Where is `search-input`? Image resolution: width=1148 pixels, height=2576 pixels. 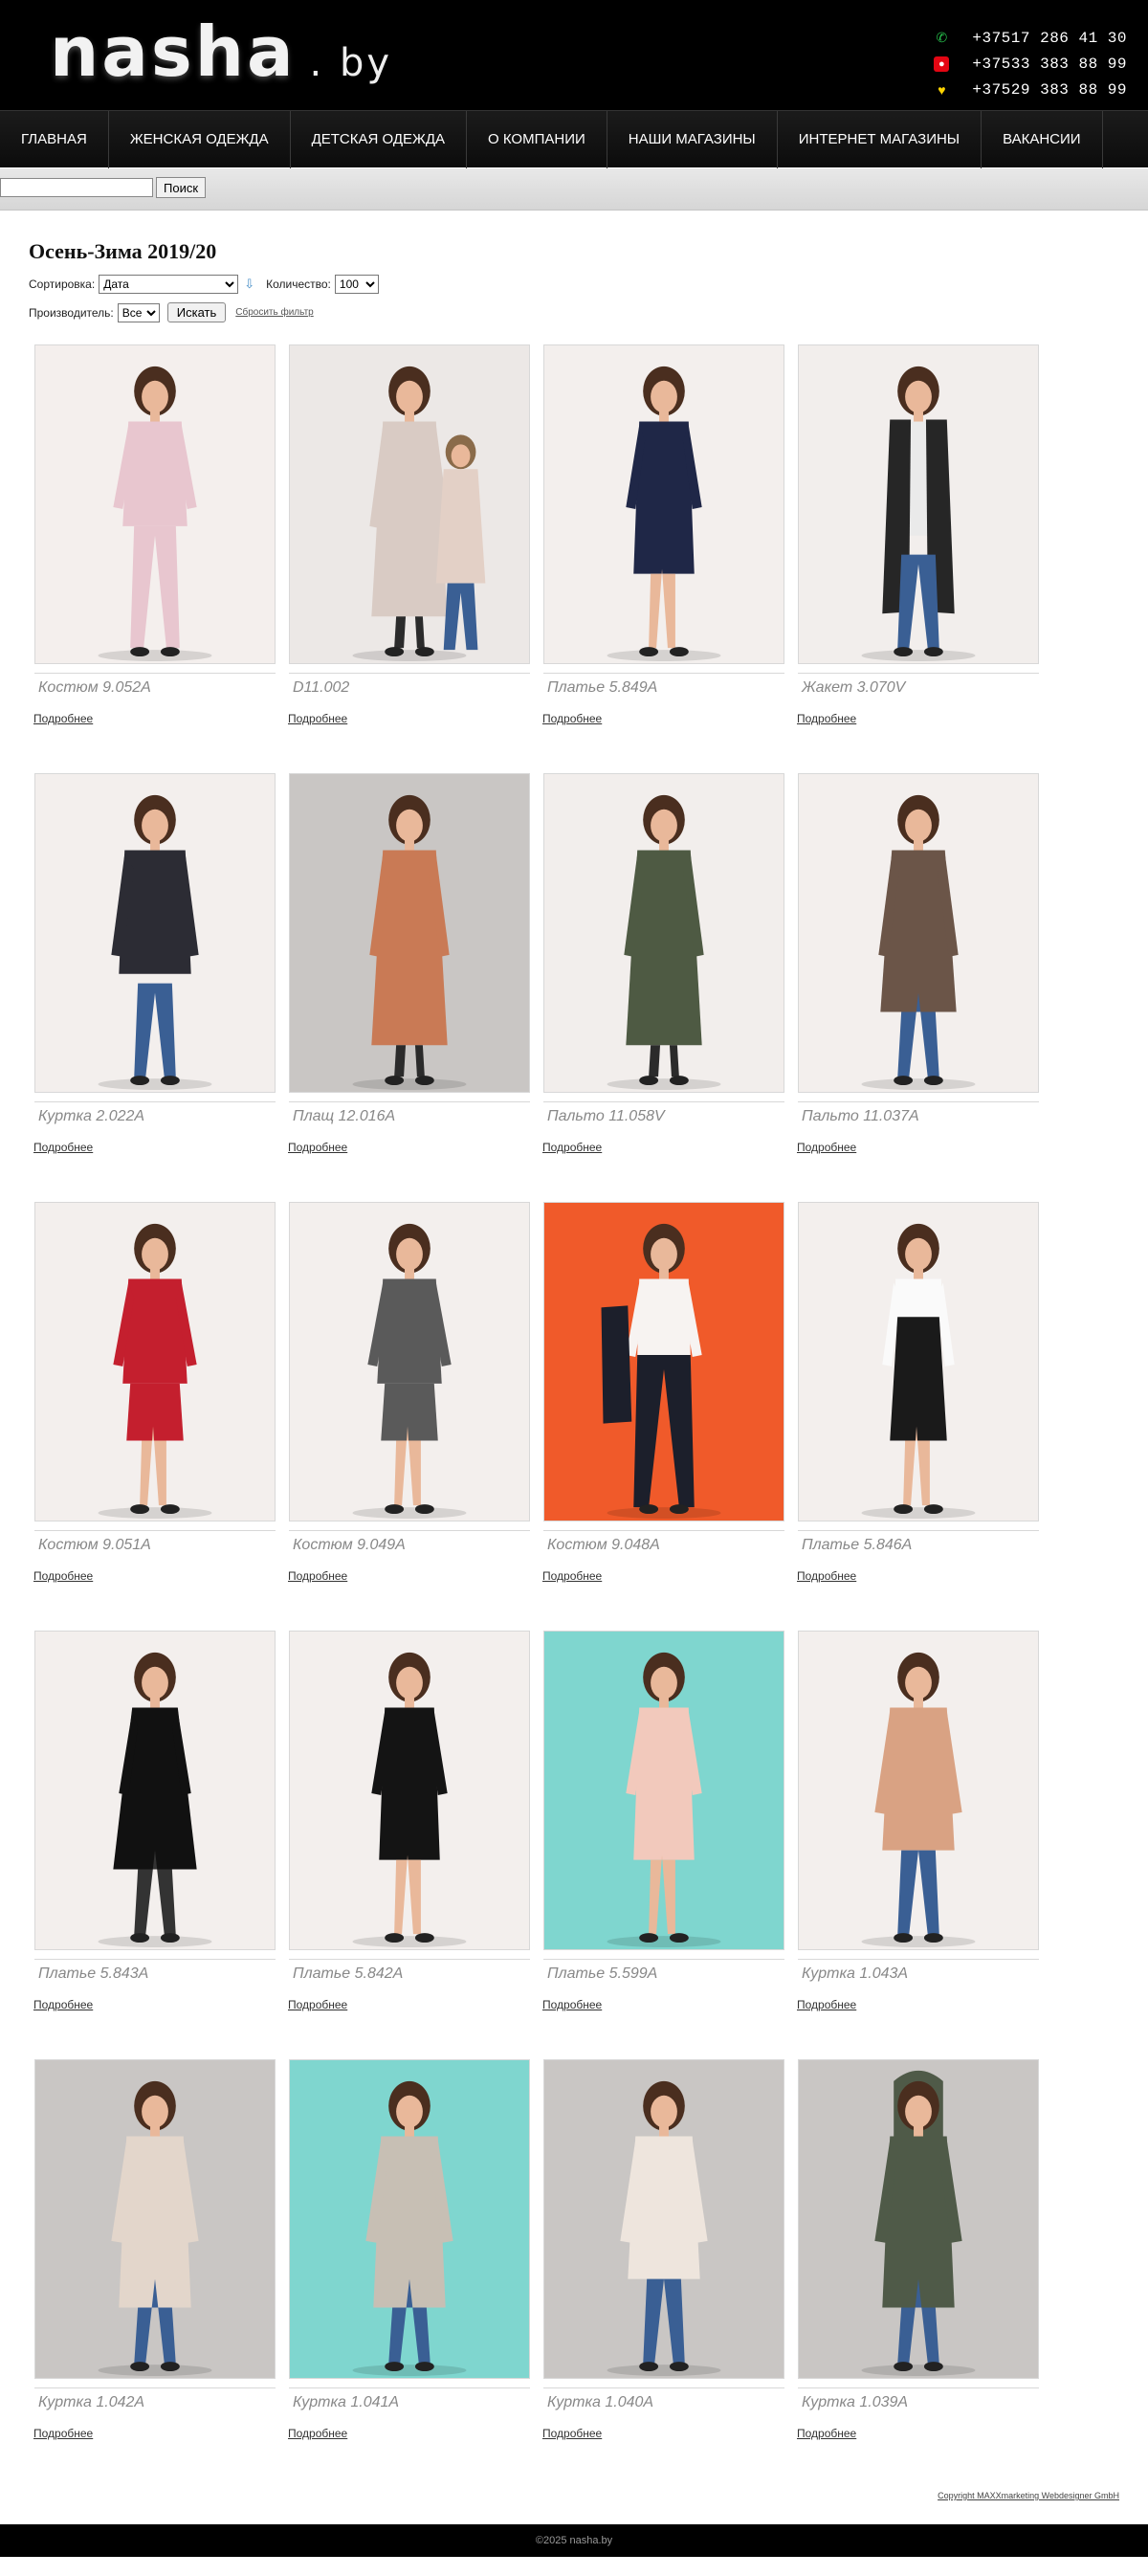 search-input is located at coordinates (77, 187).